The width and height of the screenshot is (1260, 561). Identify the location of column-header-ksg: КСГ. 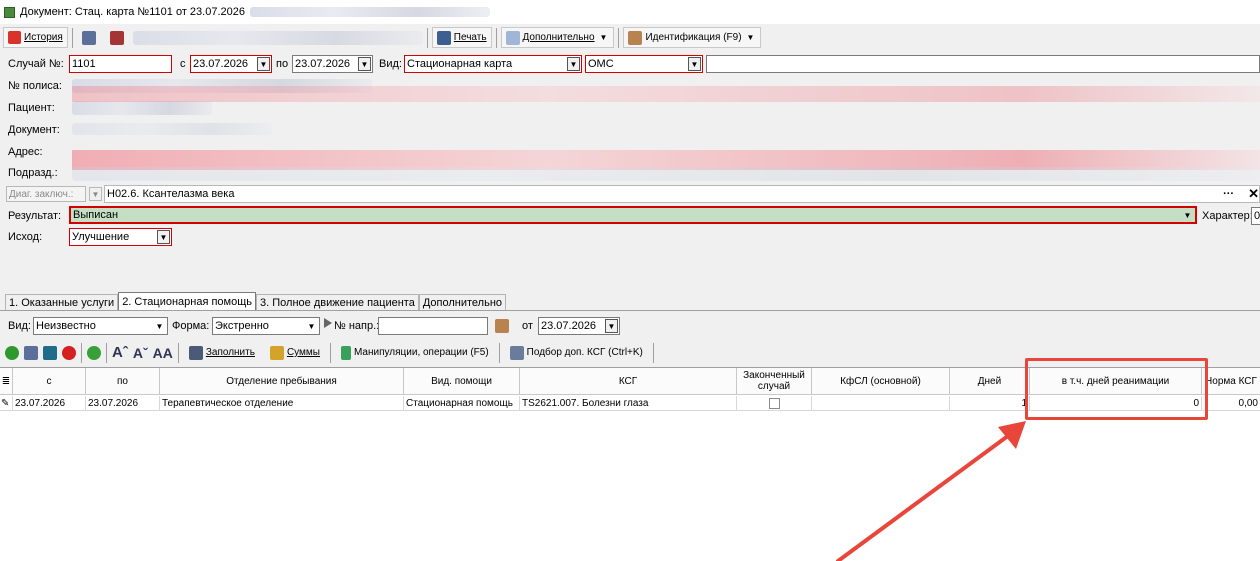
(628, 381).